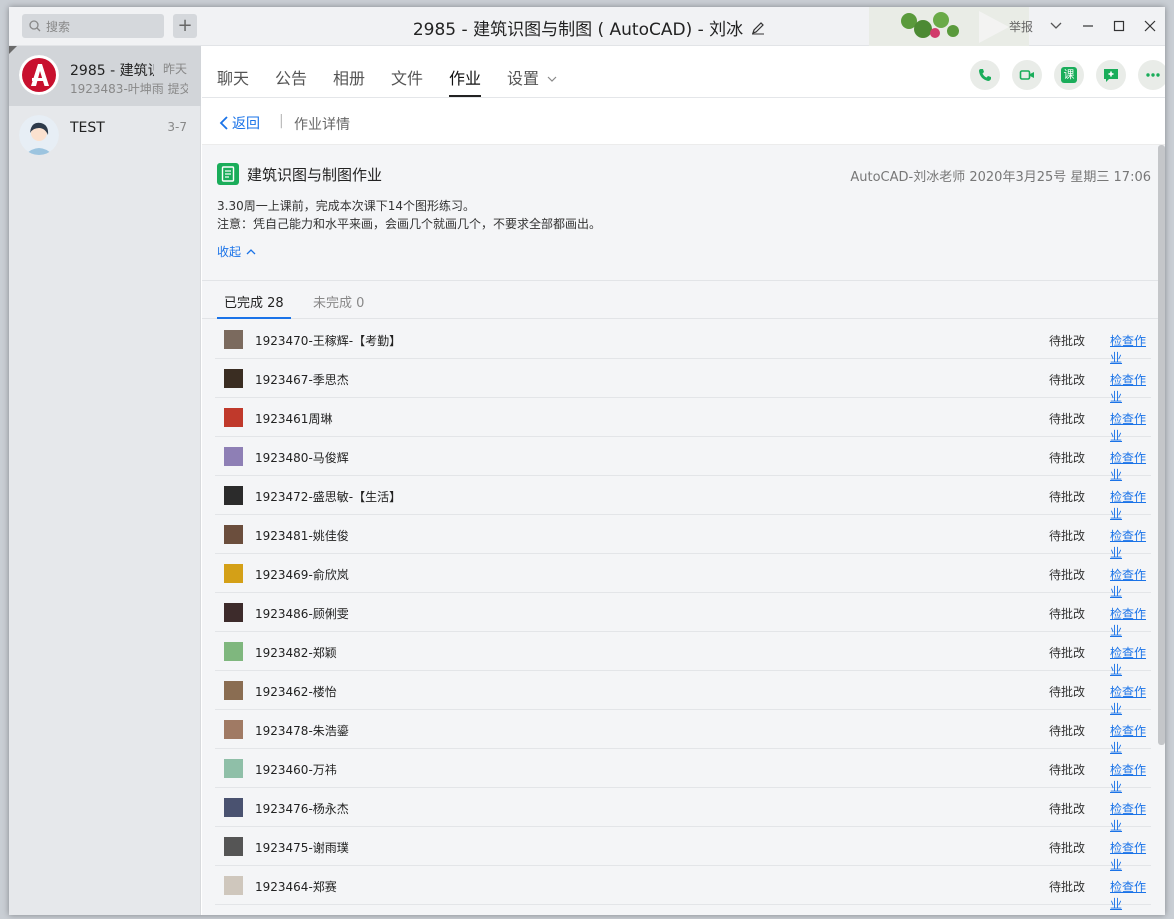 This screenshot has height=919, width=1174. I want to click on conversation-item: TEST 3-7, so click(105, 136).